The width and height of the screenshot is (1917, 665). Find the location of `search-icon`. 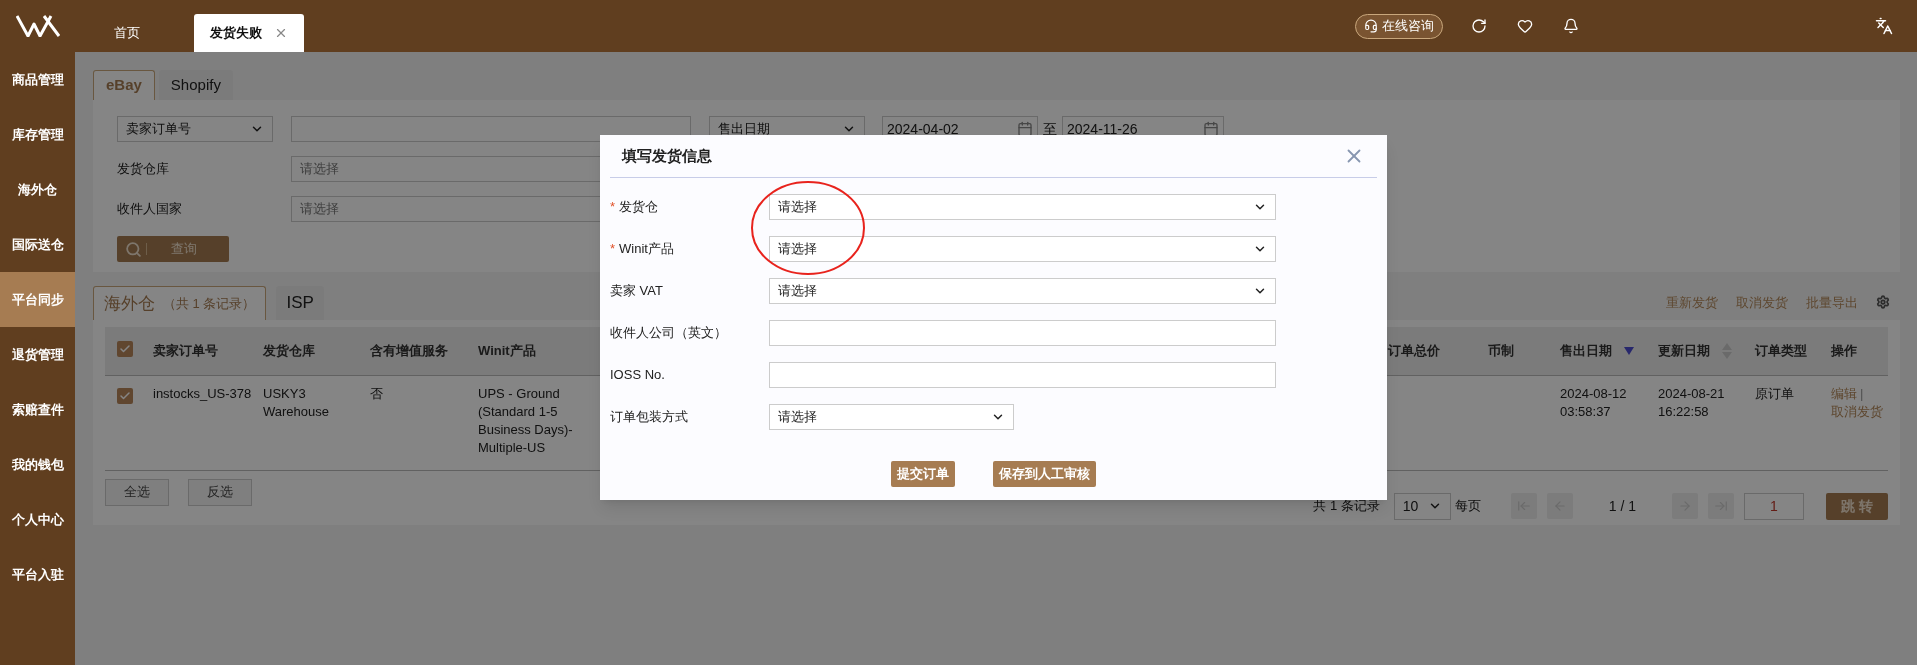

search-icon is located at coordinates (133, 249).